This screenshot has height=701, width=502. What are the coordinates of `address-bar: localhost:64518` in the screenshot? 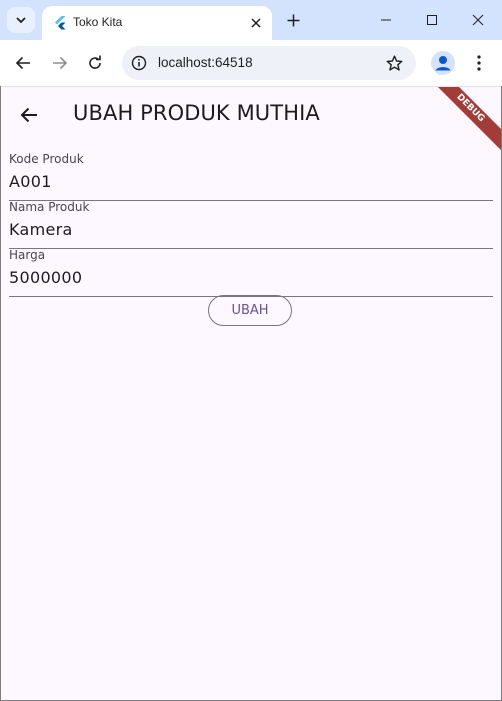 It's located at (269, 63).